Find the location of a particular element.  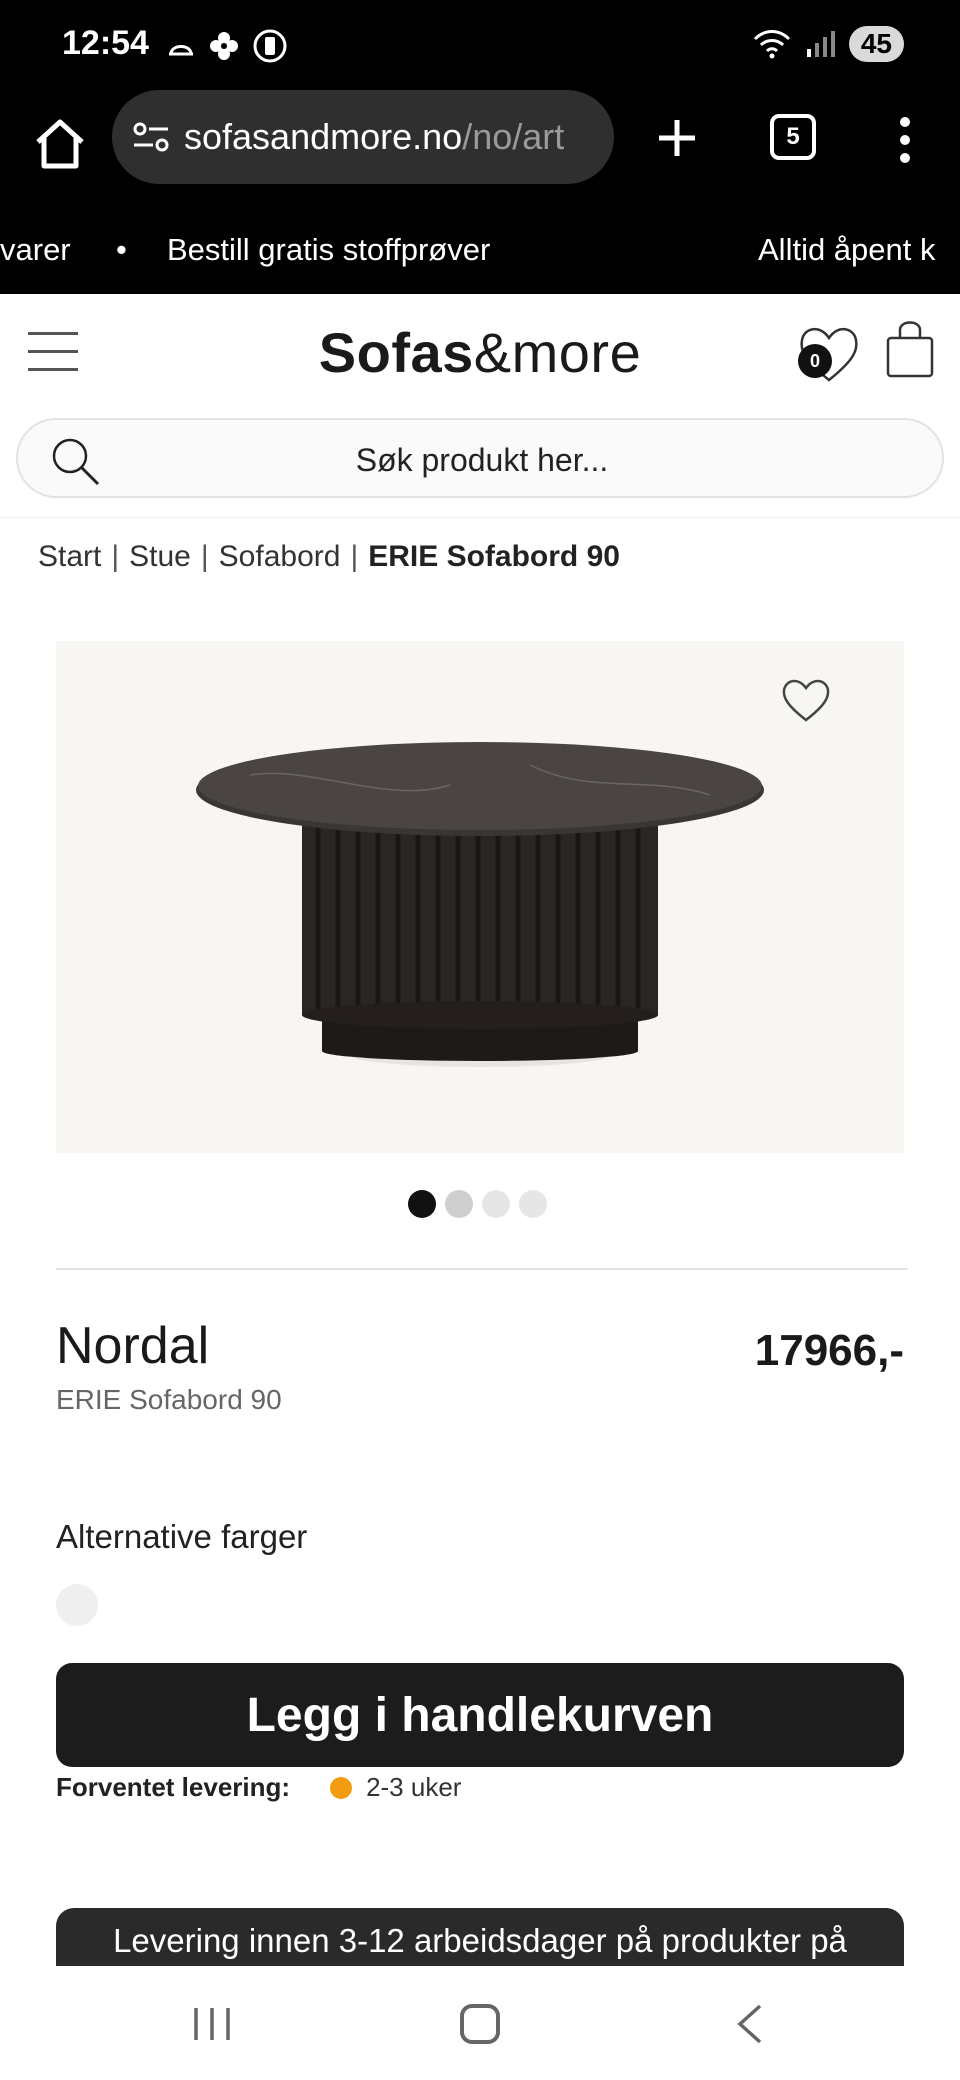

url-text: sofasandmore.no/no/art is located at coordinates (394, 137).